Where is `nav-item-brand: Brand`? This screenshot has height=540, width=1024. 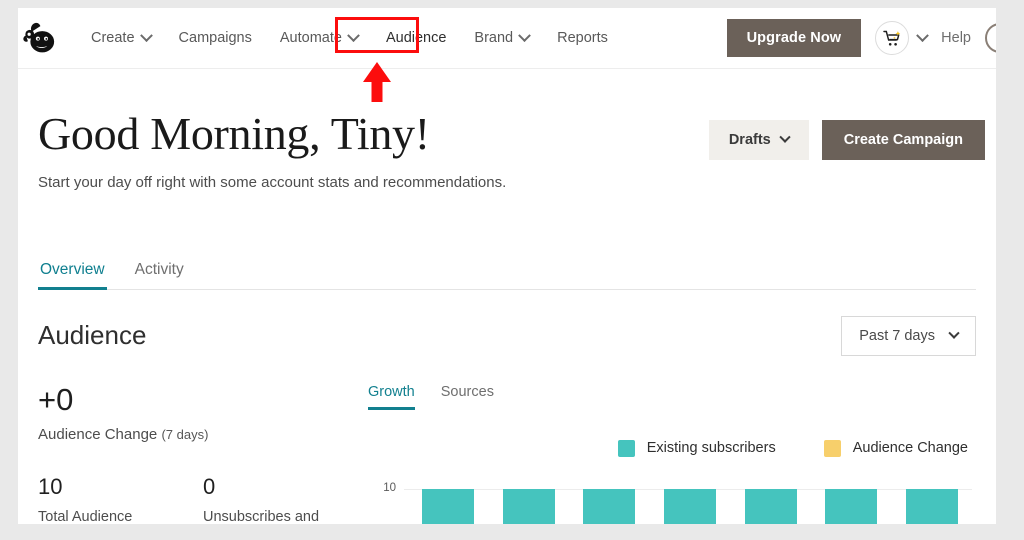
nav-item-brand: Brand is located at coordinates (501, 38).